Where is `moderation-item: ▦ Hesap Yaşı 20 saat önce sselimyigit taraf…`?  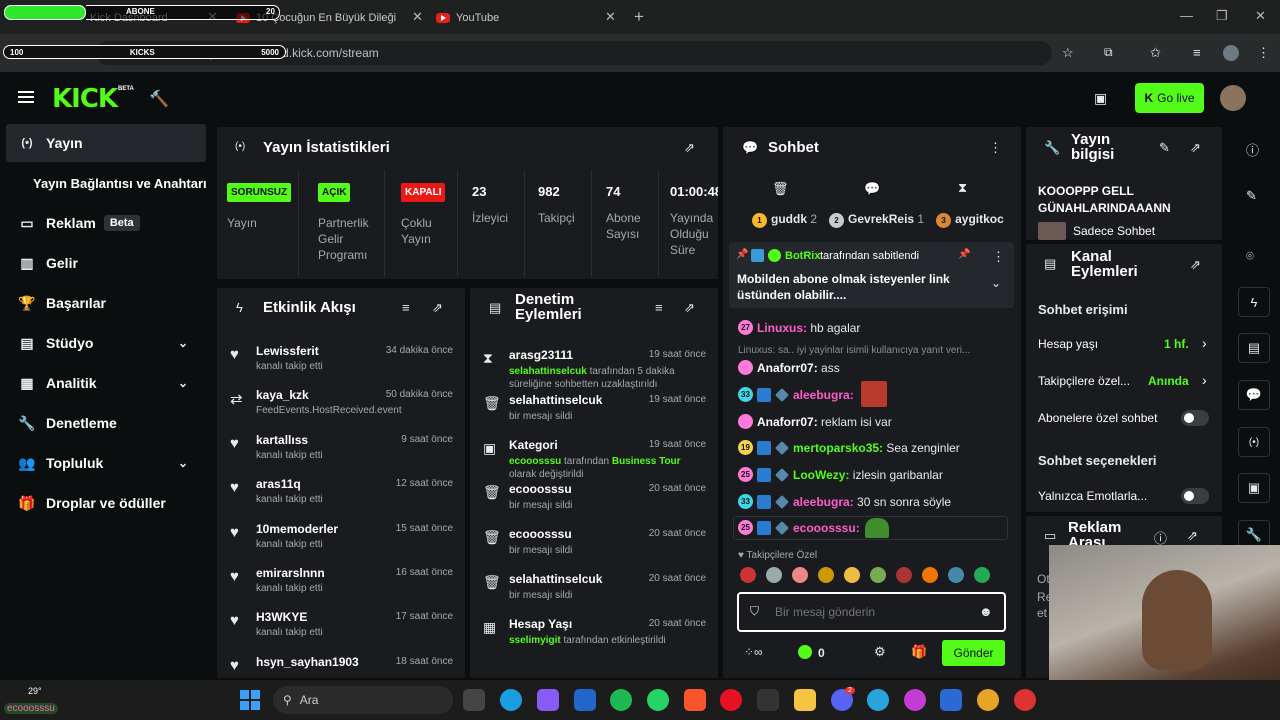 moderation-item: ▦ Hesap Yaşı 20 saat önce sselimyigit taraf… is located at coordinates (594, 638).